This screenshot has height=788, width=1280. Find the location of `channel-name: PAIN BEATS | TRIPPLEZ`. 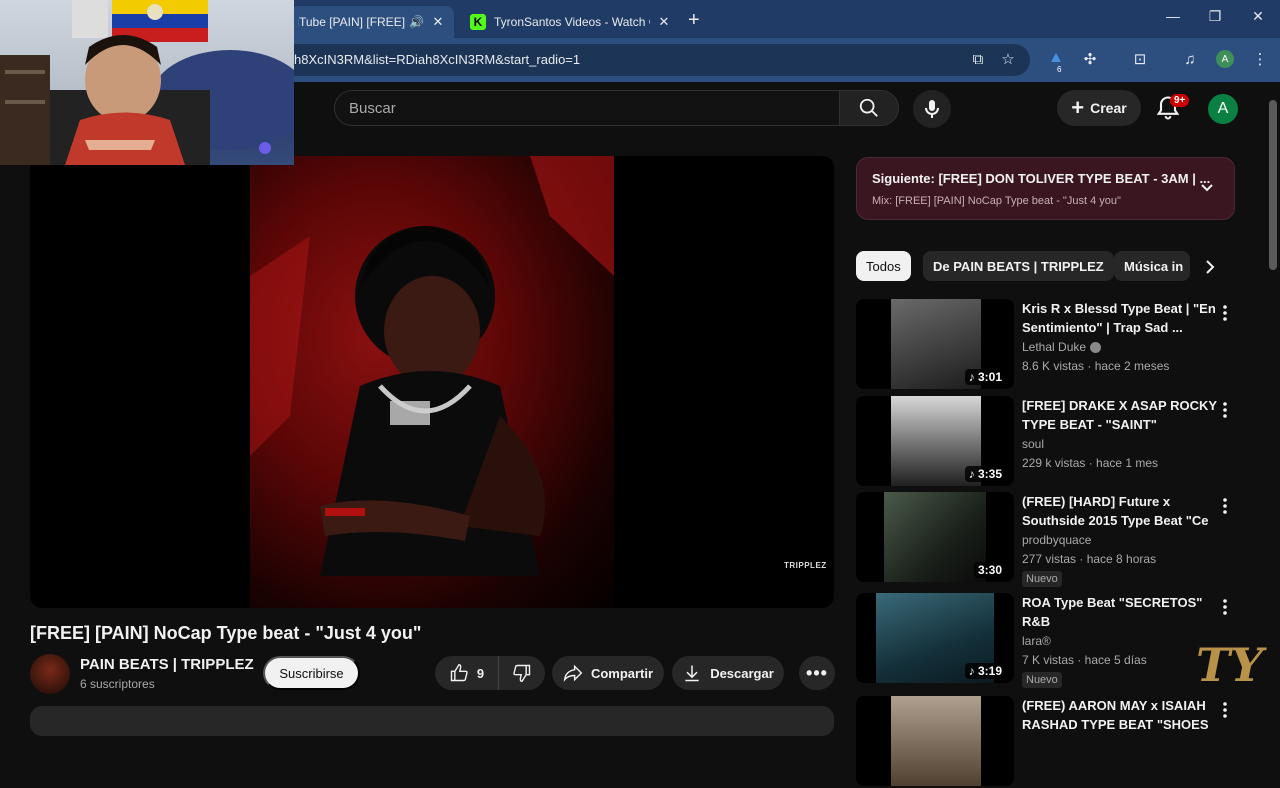

channel-name: PAIN BEATS | TRIPPLEZ is located at coordinates (167, 664).